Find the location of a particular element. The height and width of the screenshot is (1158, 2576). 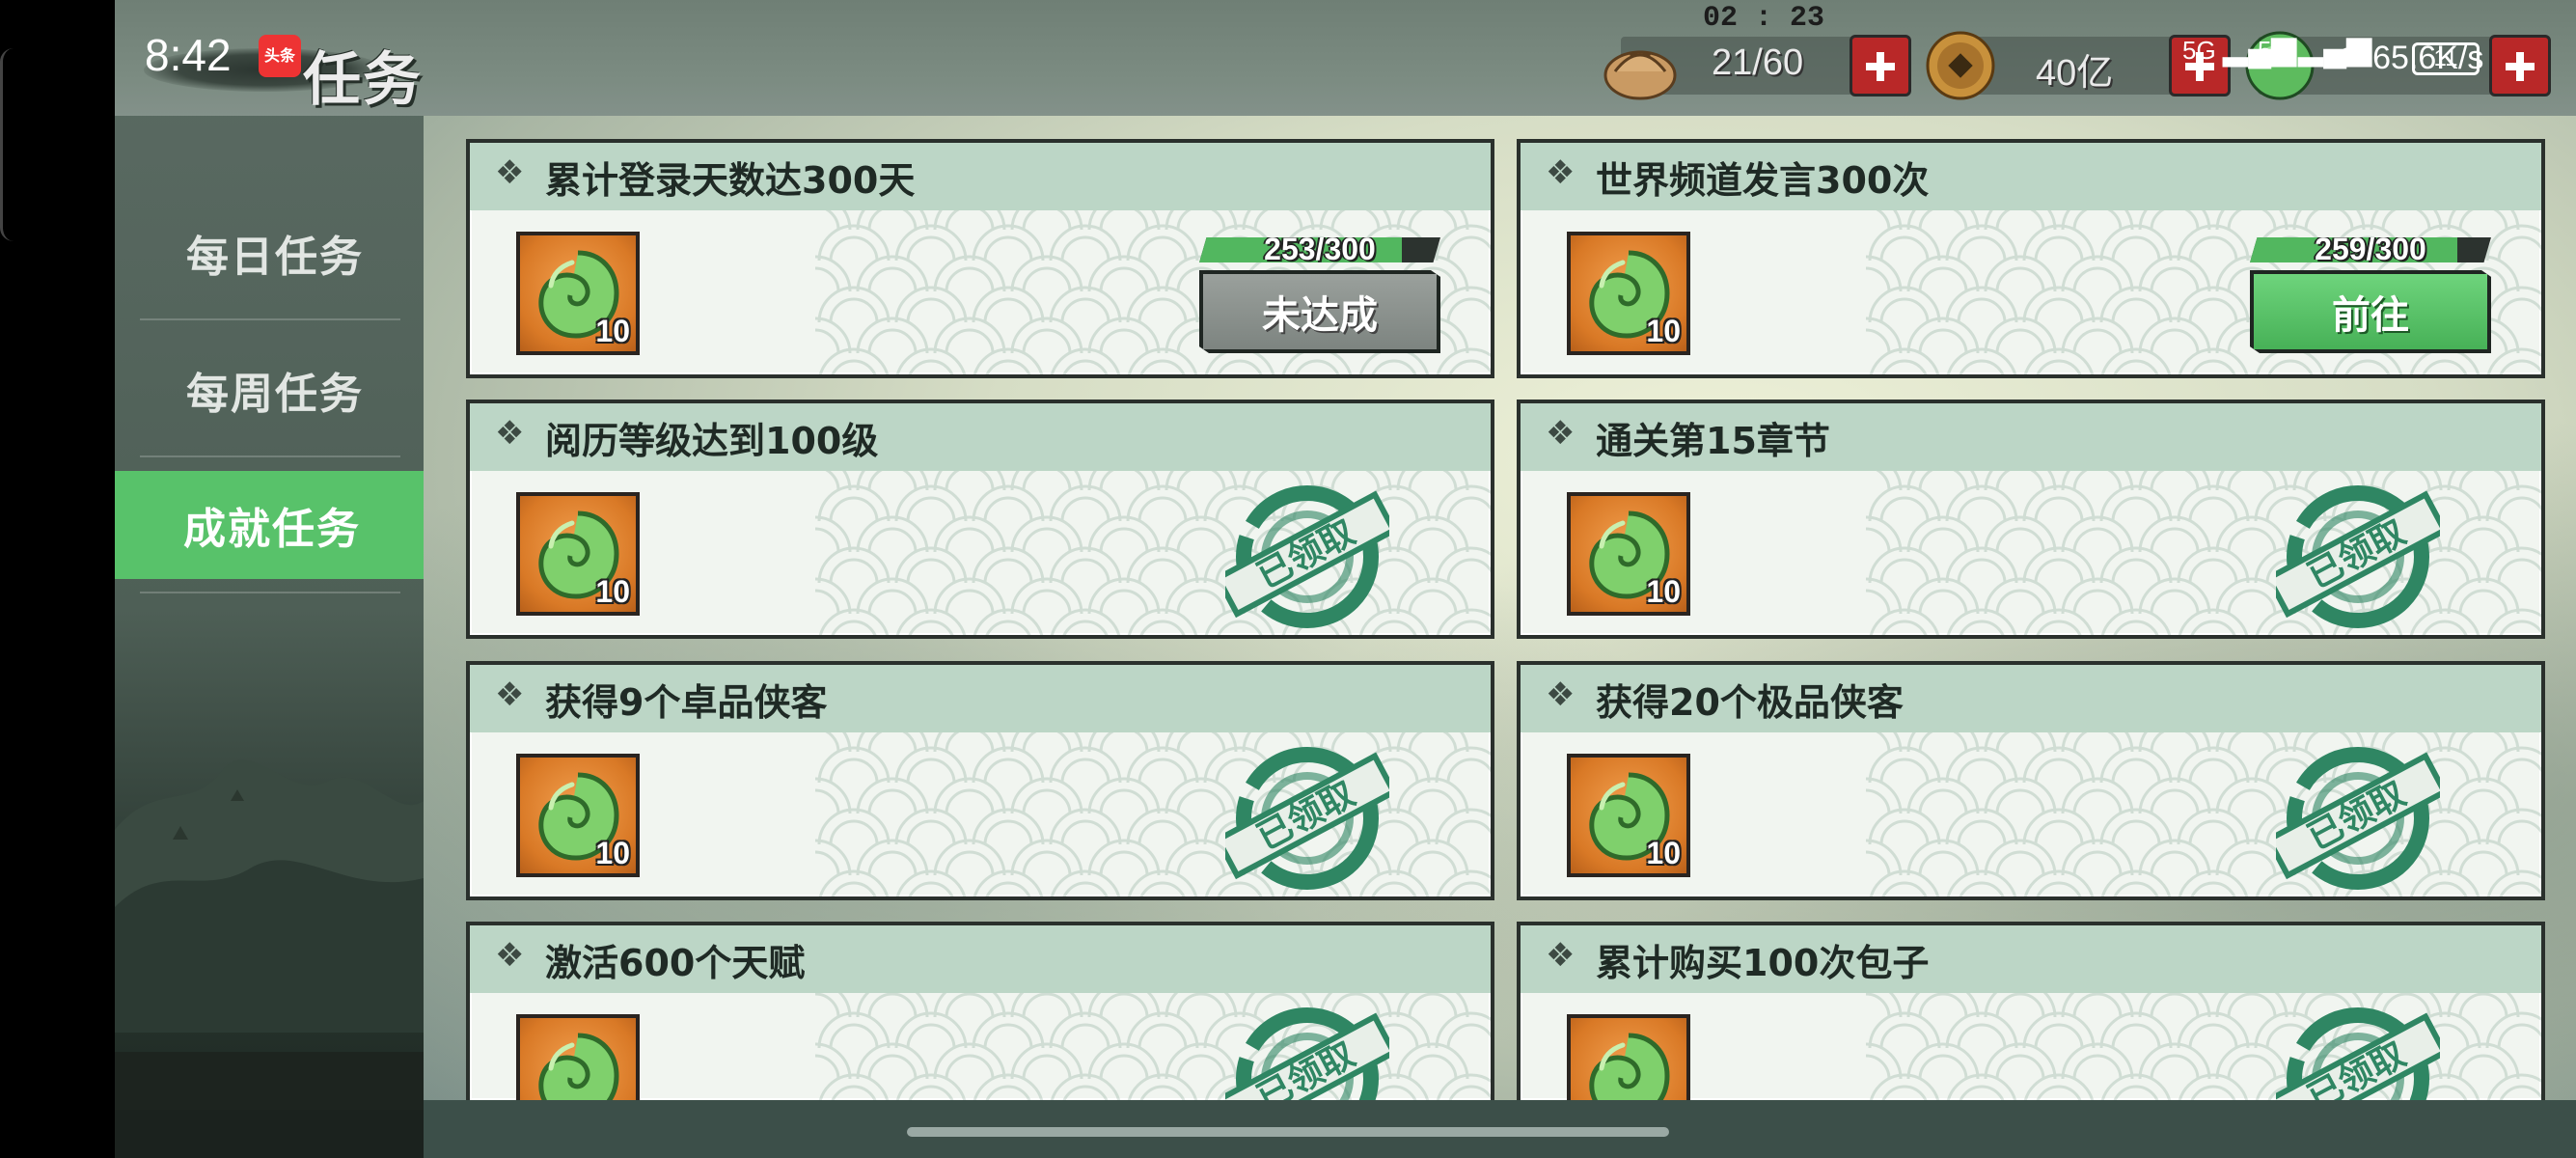

refresh-timer: 02 : 23 is located at coordinates (1764, 18).